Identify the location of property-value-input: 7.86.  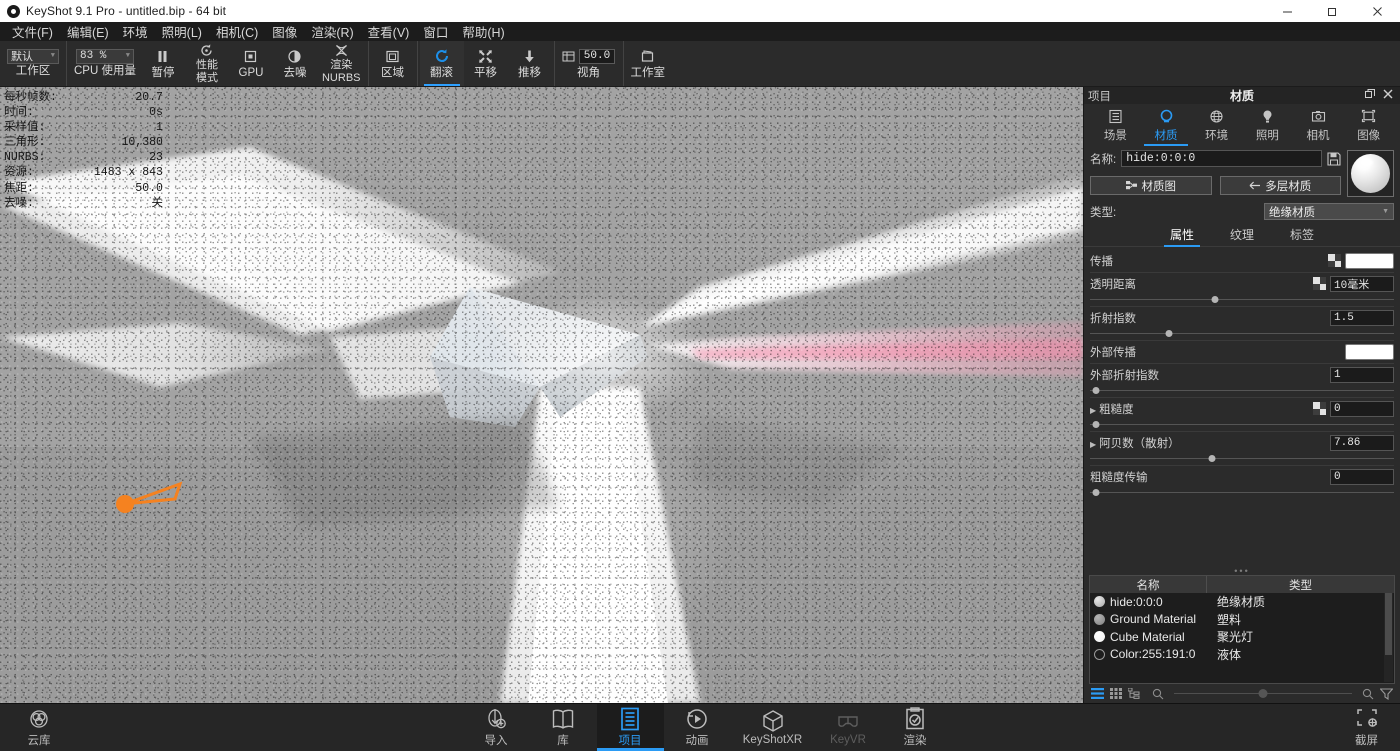
(1362, 442).